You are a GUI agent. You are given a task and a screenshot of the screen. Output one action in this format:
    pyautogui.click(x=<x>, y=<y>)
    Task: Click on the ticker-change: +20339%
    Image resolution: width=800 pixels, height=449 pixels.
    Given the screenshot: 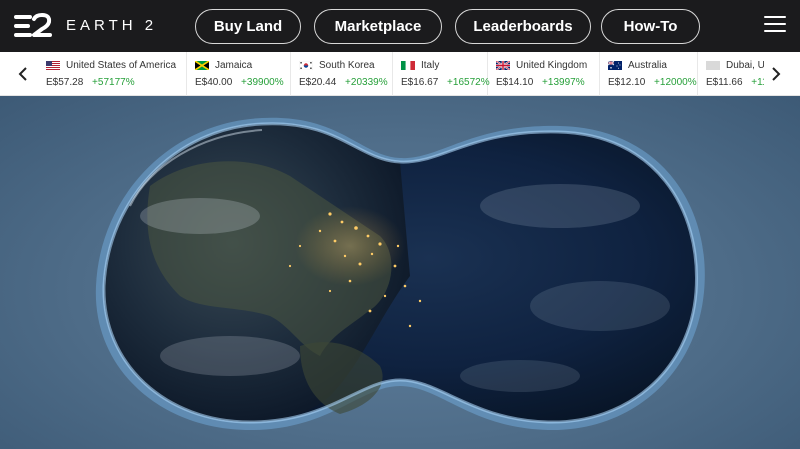 What is the action you would take?
    pyautogui.click(x=366, y=82)
    